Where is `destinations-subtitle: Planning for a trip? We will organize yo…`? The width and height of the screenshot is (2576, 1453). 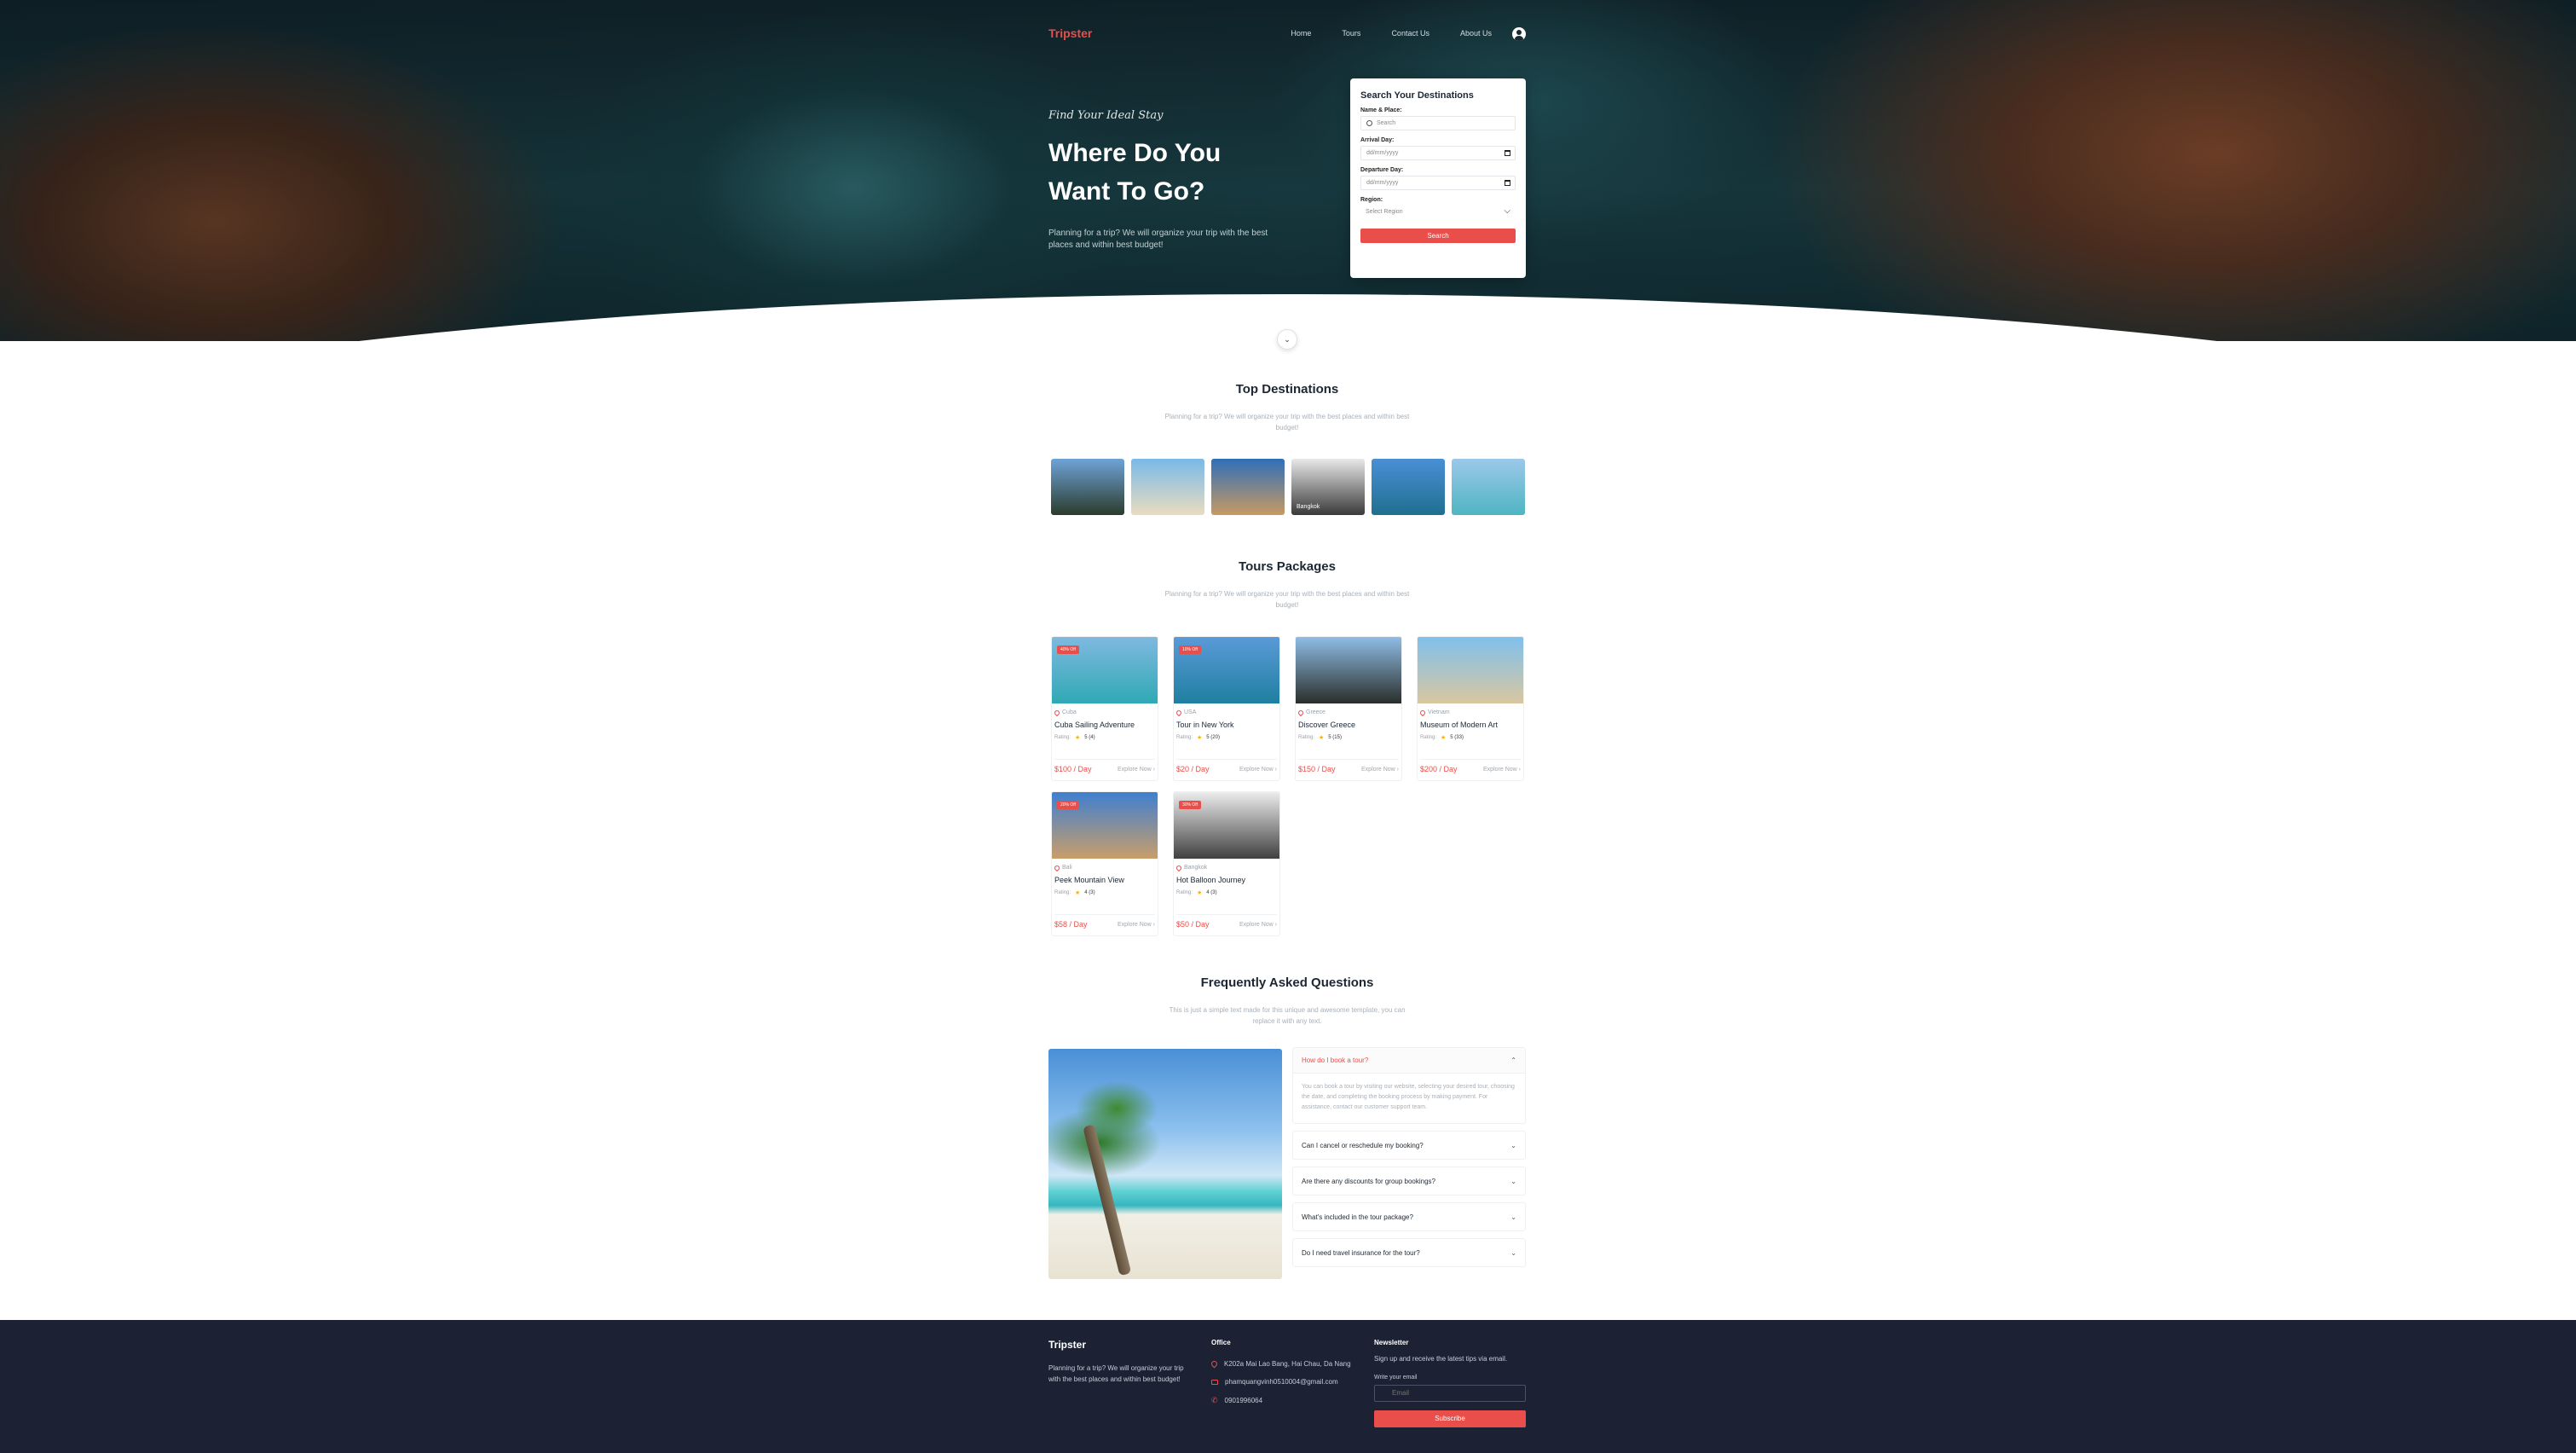
destinations-subtitle: Planning for a trip? We will organize yo… is located at coordinates (1287, 422).